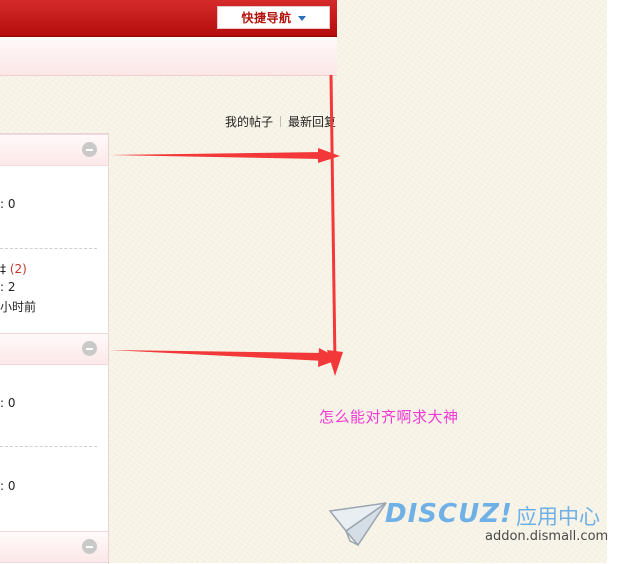 The width and height of the screenshot is (625, 564). Describe the element at coordinates (301, 18) in the screenshot. I see `caret-down-icon` at that location.